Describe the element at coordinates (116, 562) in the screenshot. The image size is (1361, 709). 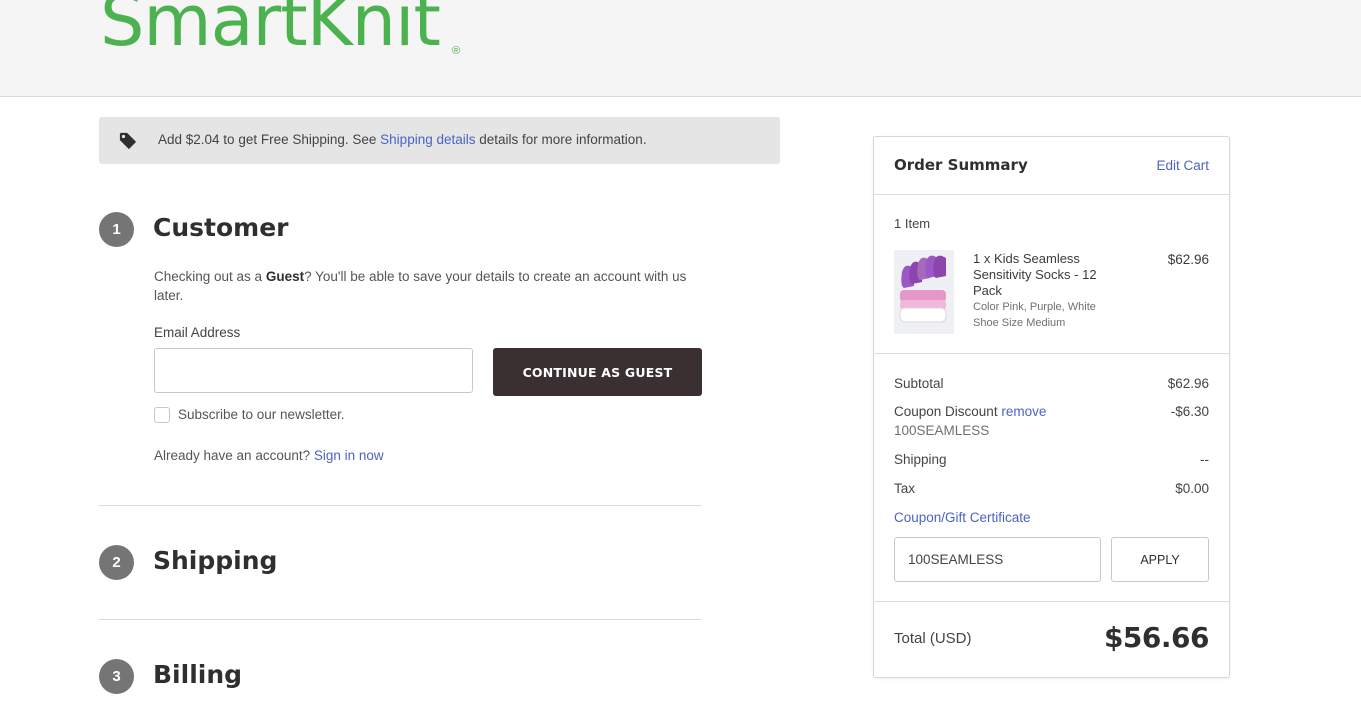
I see `step-number-shipping: 2` at that location.